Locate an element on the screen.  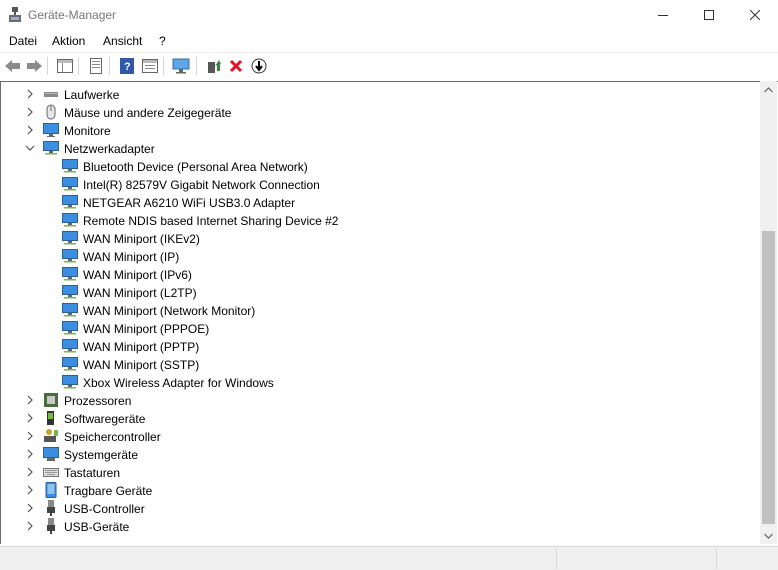
uninstall-icon is located at coordinates (236, 66).